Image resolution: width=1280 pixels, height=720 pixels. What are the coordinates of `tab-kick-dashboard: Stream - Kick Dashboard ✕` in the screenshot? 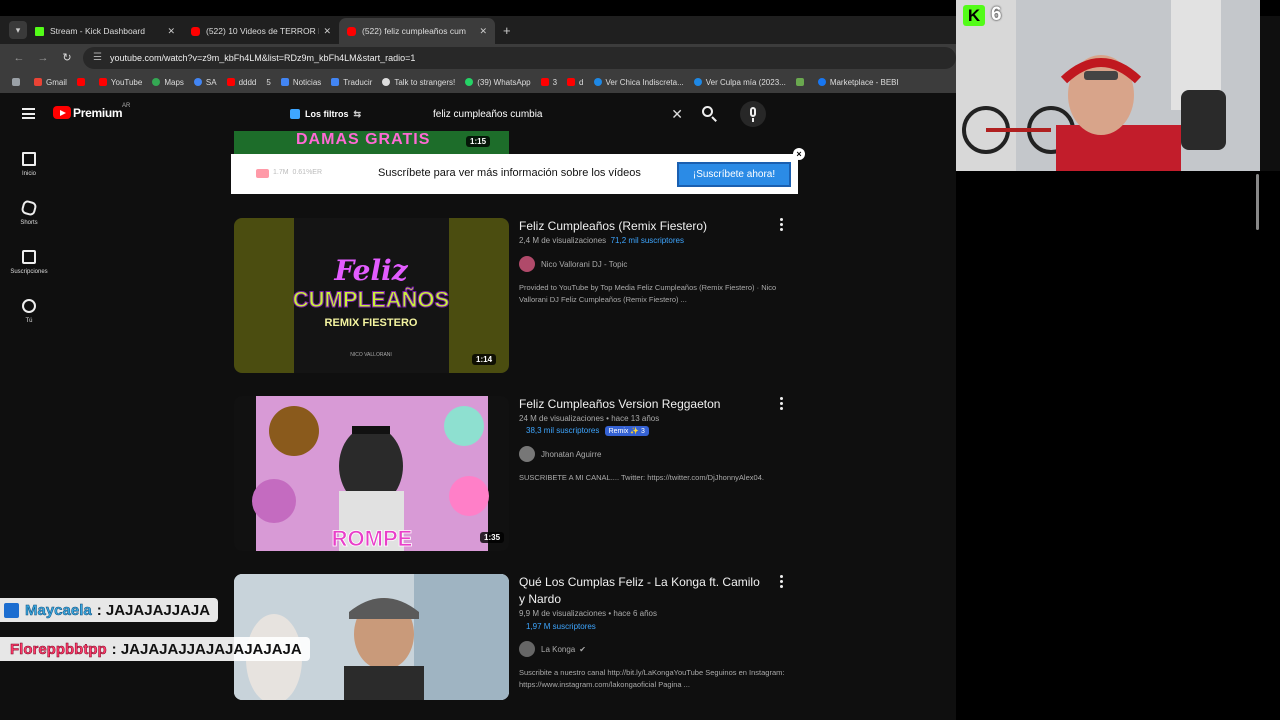 It's located at (105, 31).